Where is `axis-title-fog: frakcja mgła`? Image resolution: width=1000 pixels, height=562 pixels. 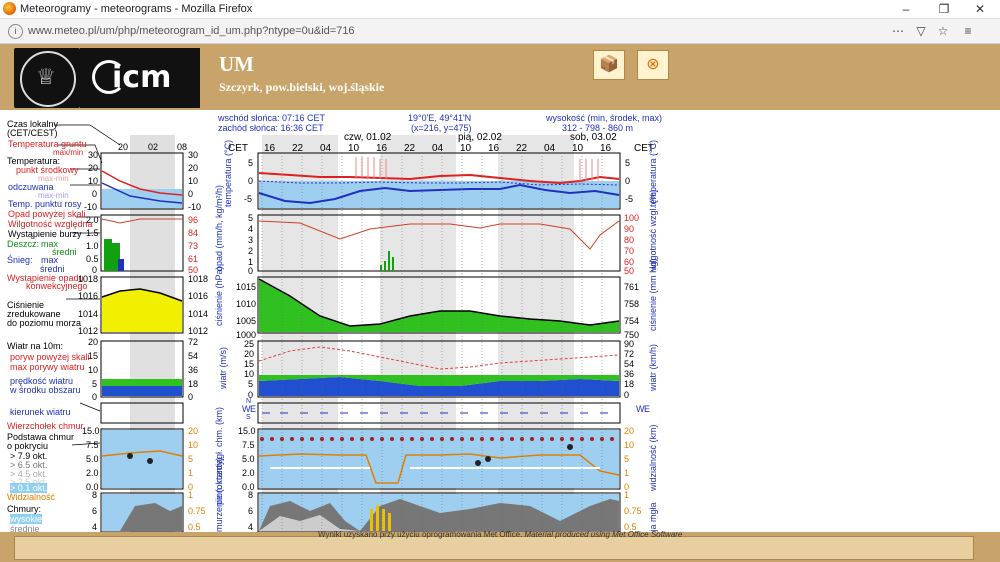 axis-title-fog: frakcja mgła is located at coordinates (653, 517).